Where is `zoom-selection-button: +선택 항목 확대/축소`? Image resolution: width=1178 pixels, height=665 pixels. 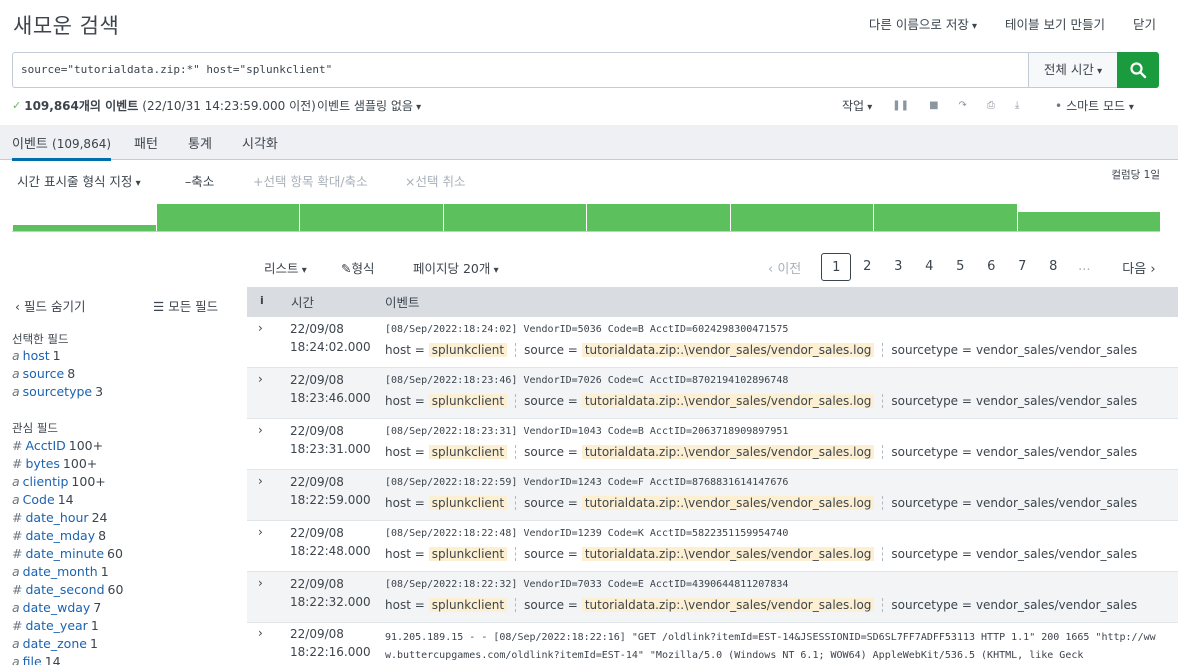 zoom-selection-button: +선택 항목 확대/축소 is located at coordinates (310, 180).